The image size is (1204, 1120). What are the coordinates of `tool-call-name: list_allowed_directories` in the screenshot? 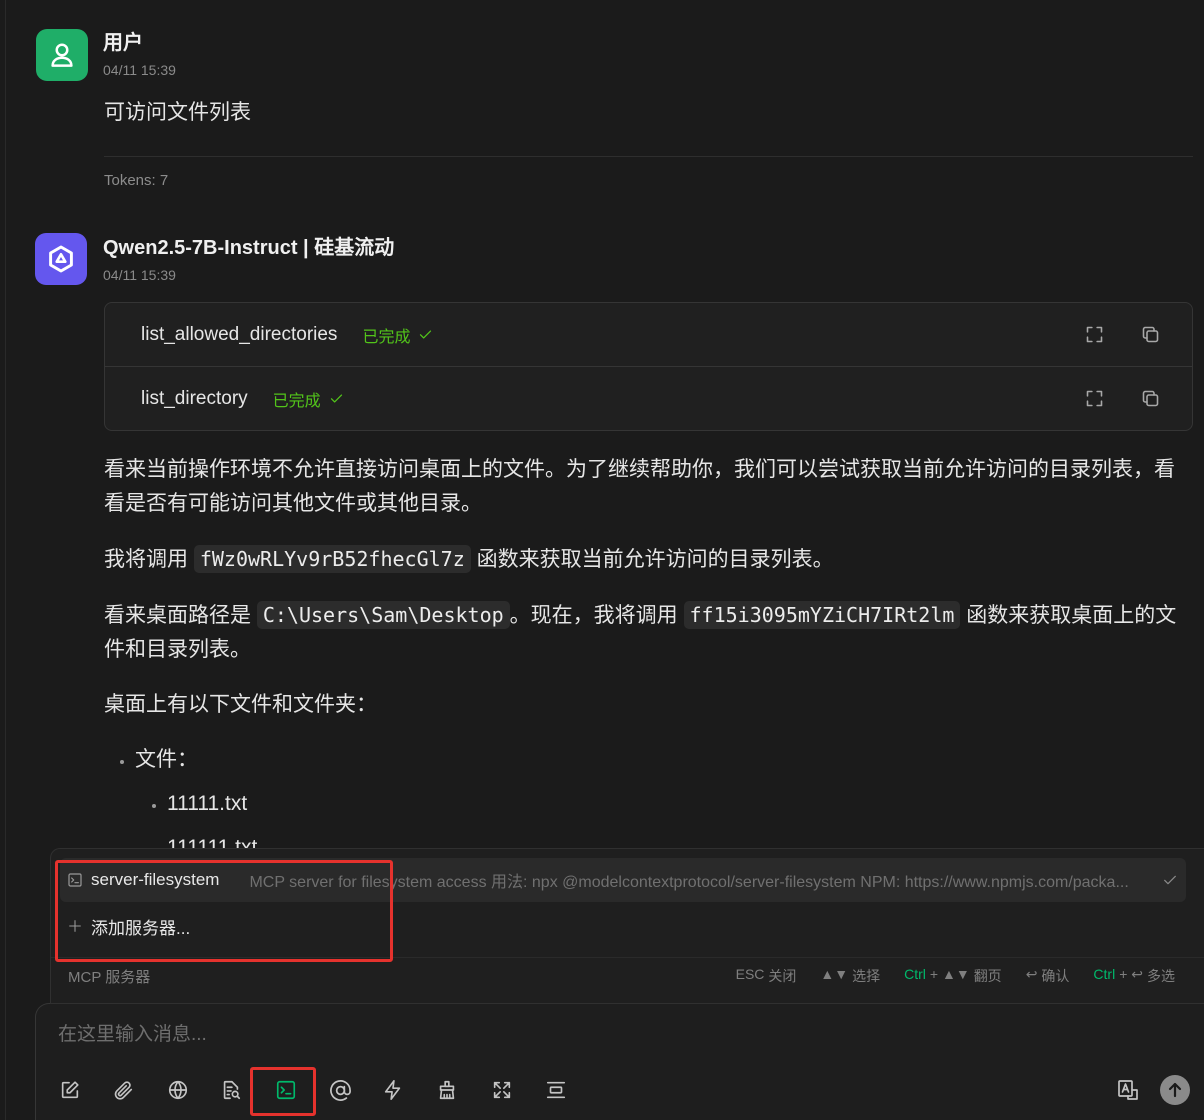 It's located at (239, 334).